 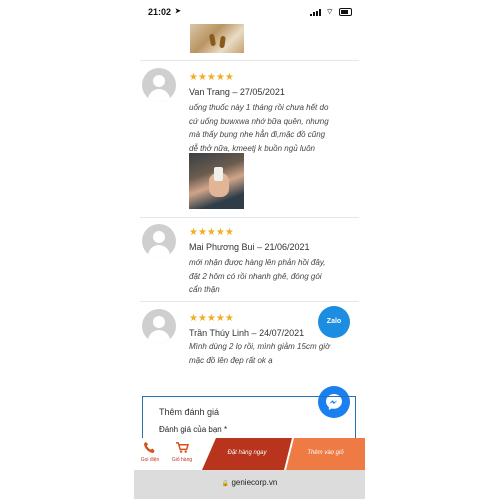 I want to click on add-to-cart-label: Thêm vào giỏ, so click(x=325, y=453).